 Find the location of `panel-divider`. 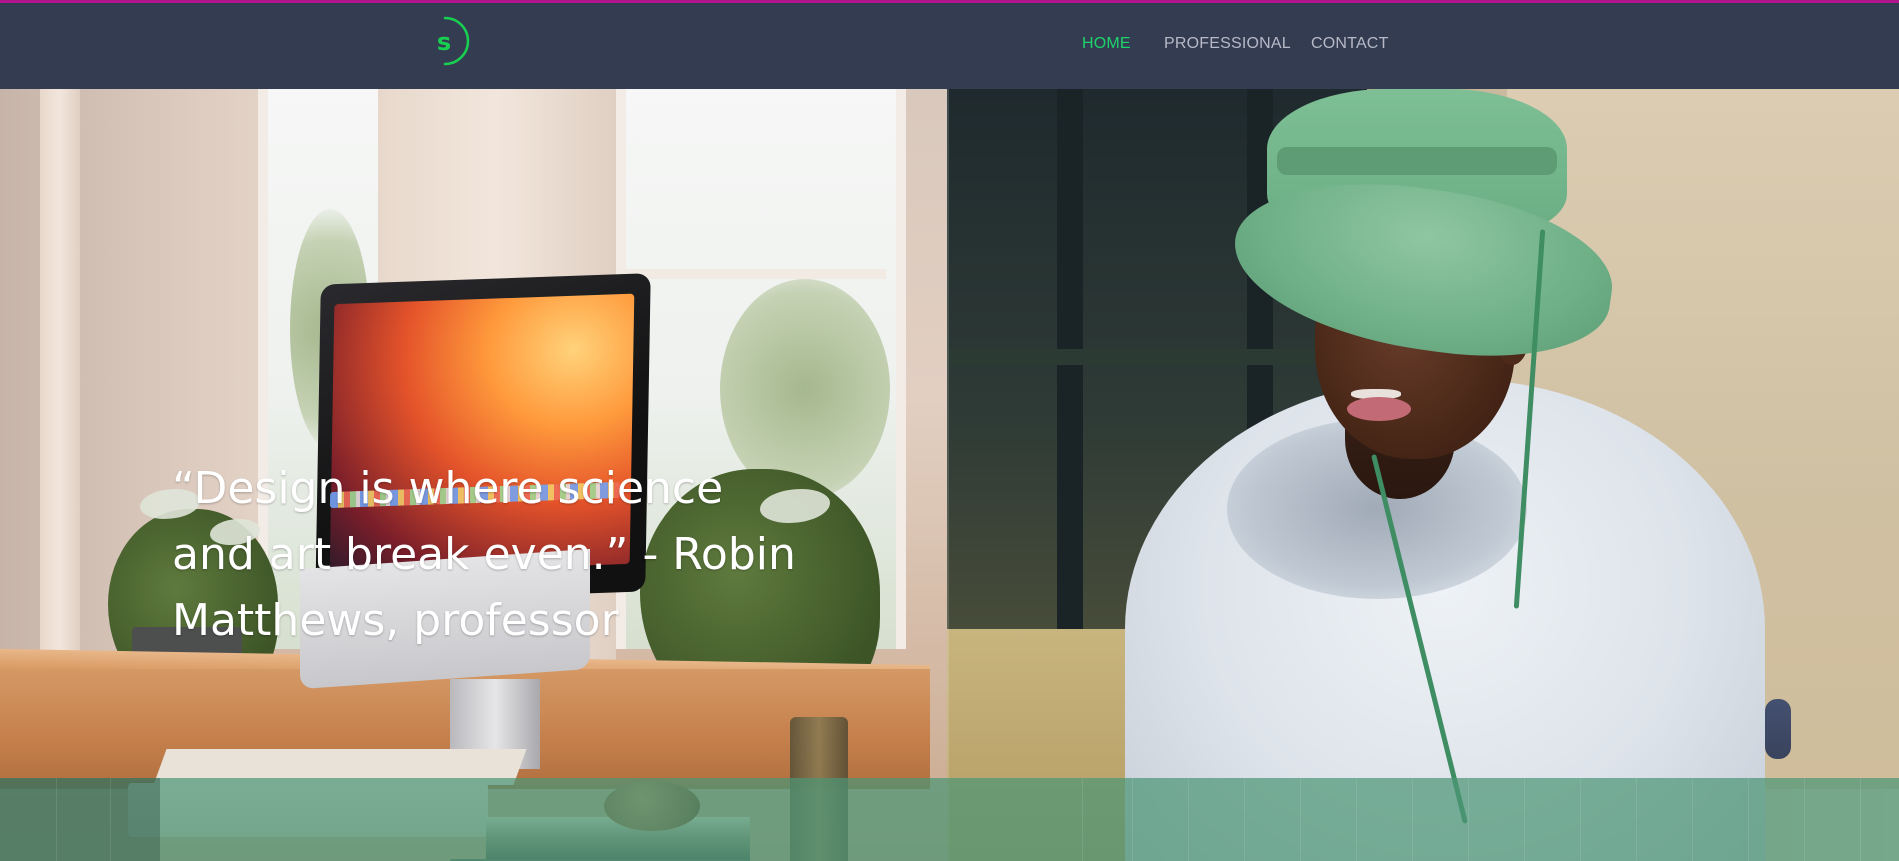

panel-divider is located at coordinates (948, 475).